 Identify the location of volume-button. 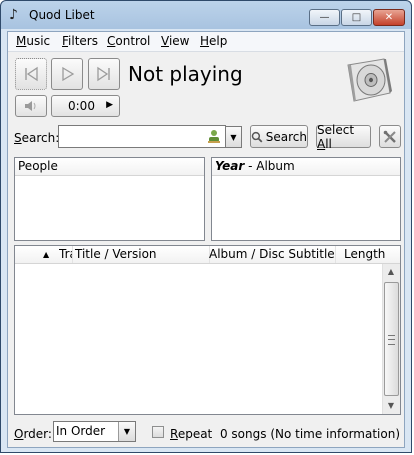
(31, 106).